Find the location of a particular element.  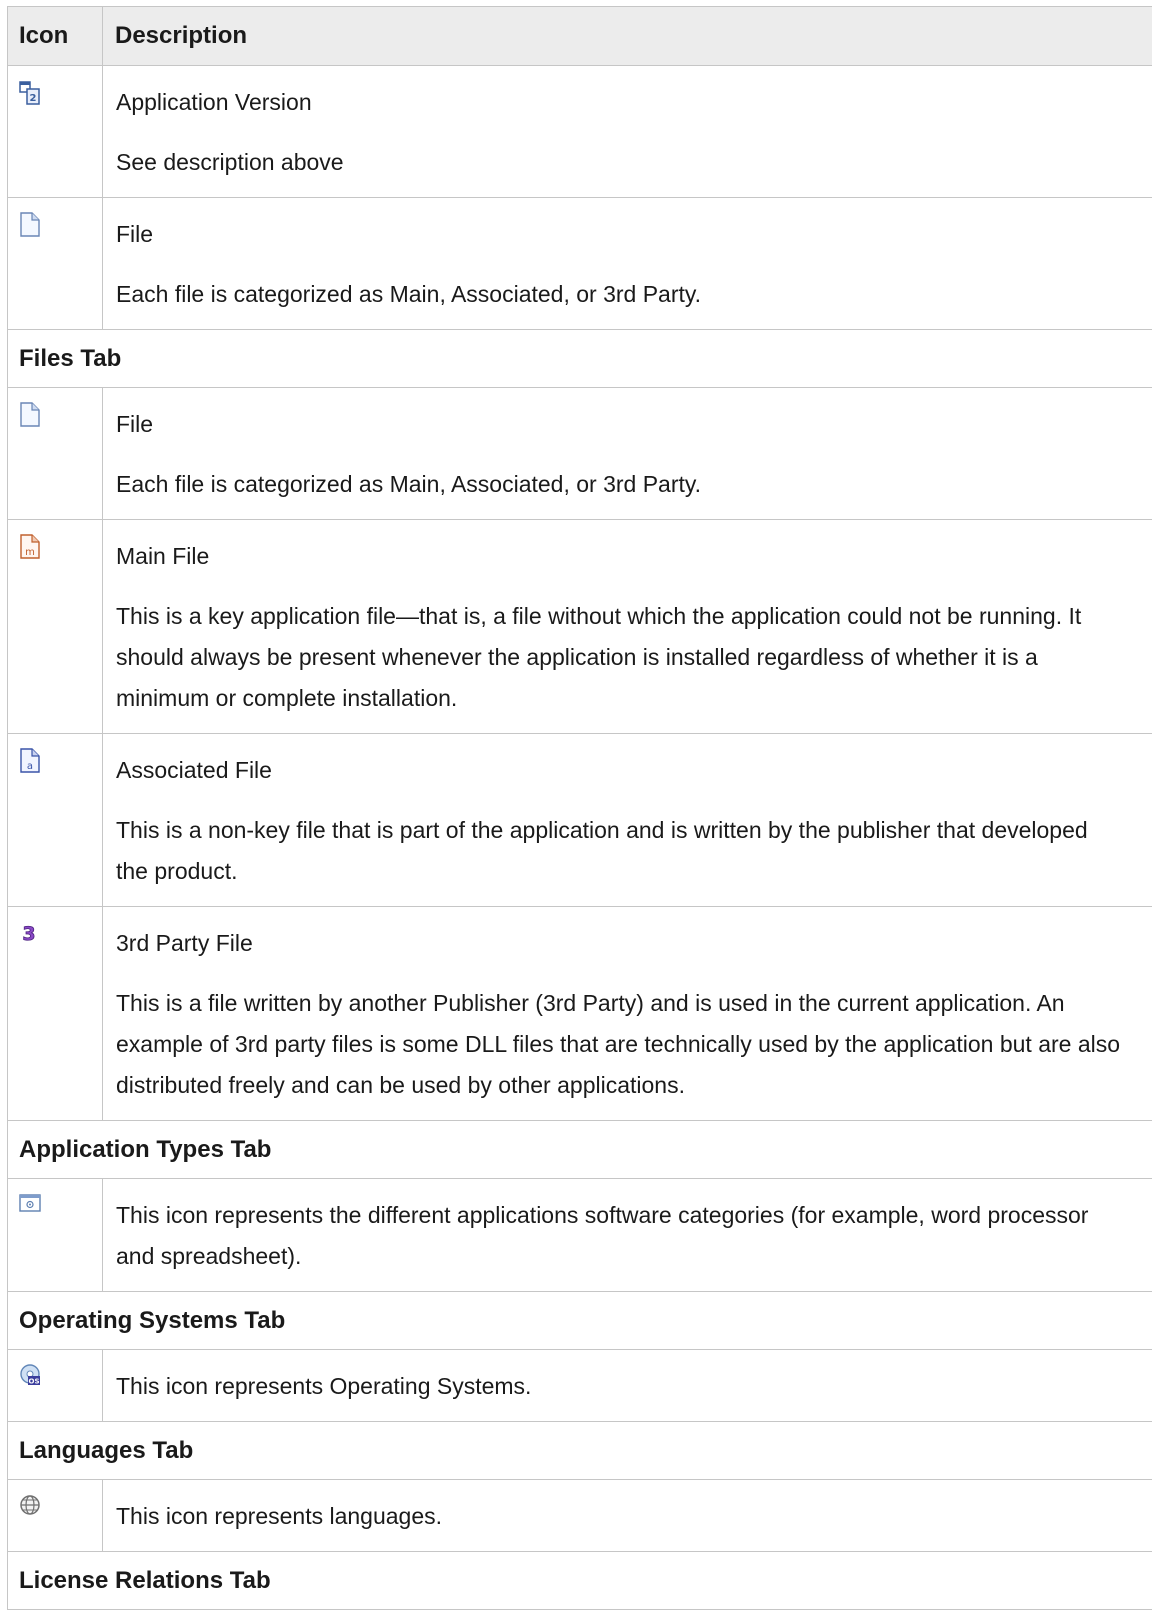

section-languages-tab: Languages Tab is located at coordinates (580, 1451).